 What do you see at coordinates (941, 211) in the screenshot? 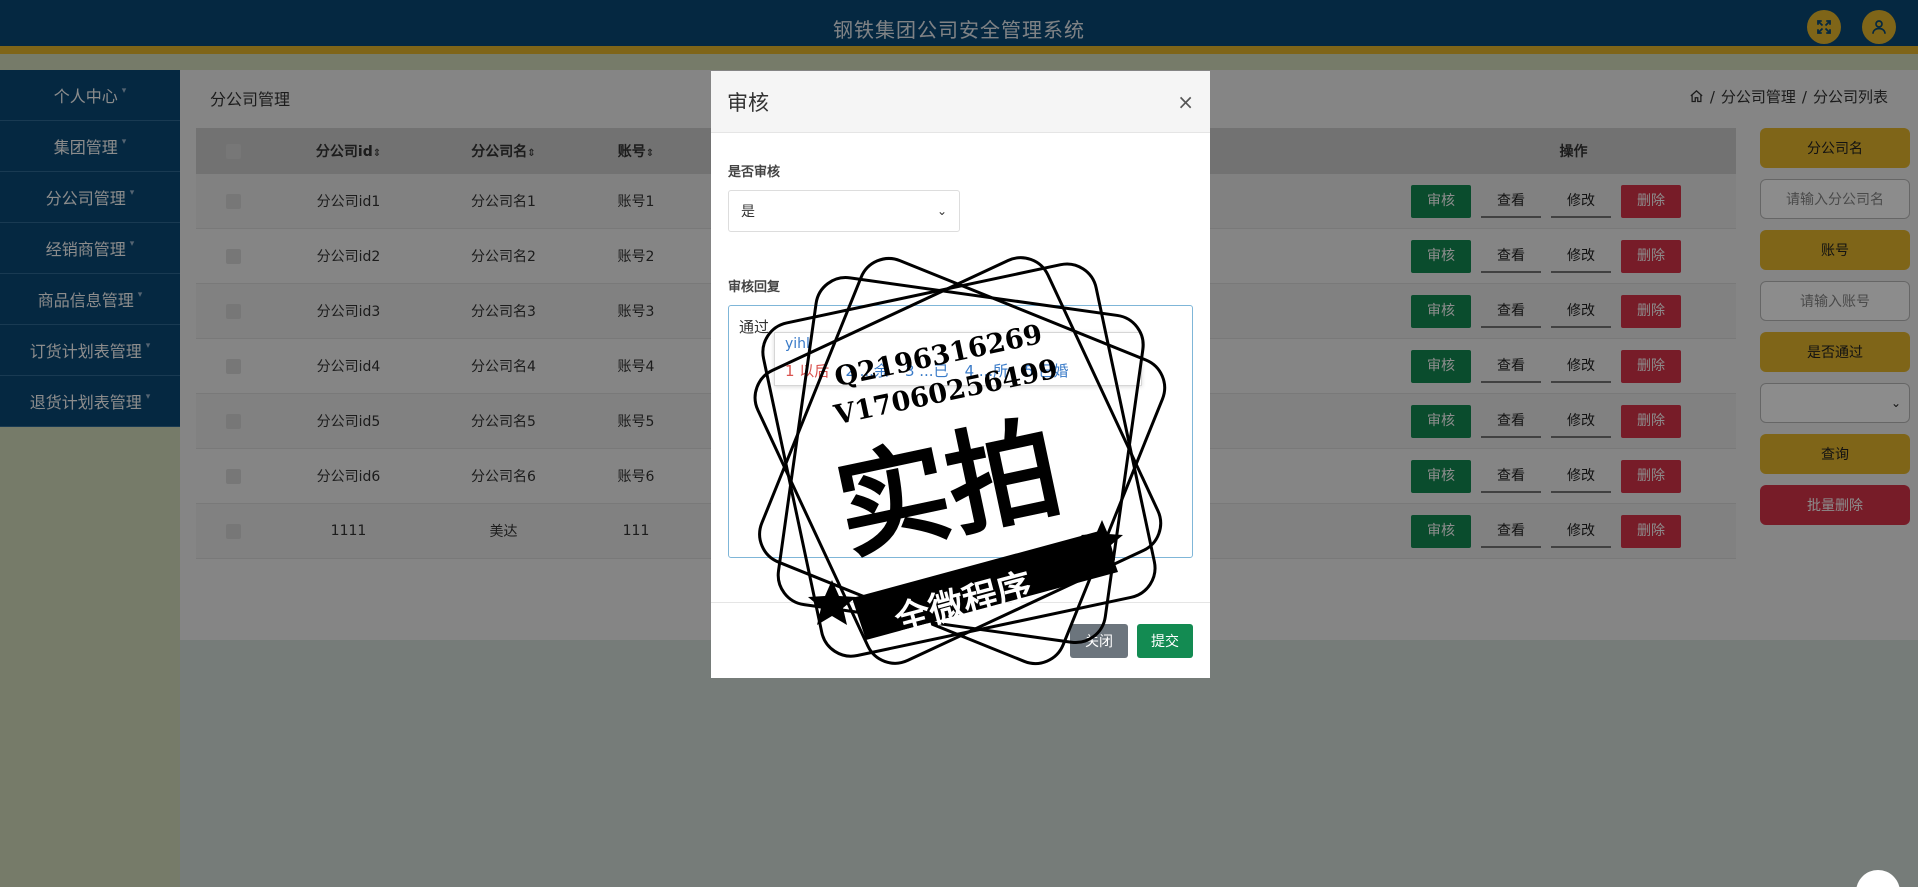
I see `chevron-down-icon: ⌄` at bounding box center [941, 211].